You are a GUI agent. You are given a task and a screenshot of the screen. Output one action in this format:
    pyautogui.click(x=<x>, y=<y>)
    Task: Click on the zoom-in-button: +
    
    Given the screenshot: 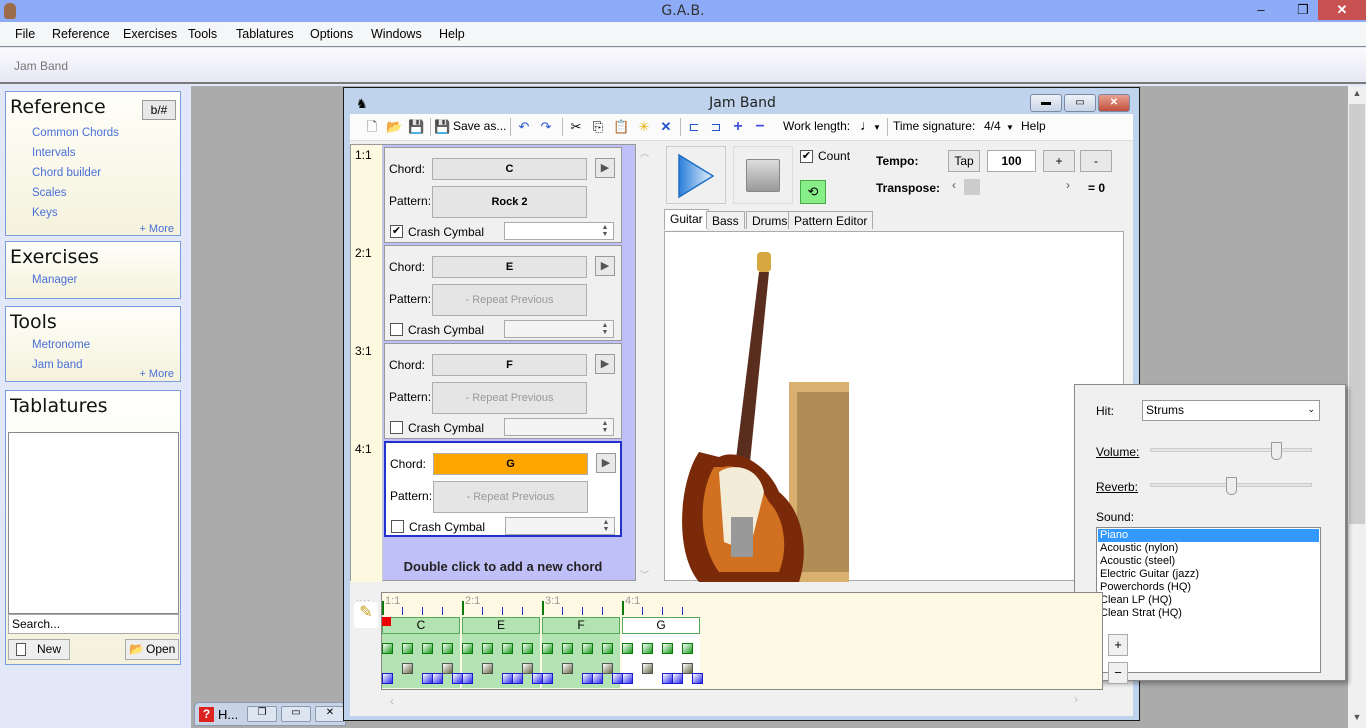 What is the action you would take?
    pyautogui.click(x=1118, y=645)
    